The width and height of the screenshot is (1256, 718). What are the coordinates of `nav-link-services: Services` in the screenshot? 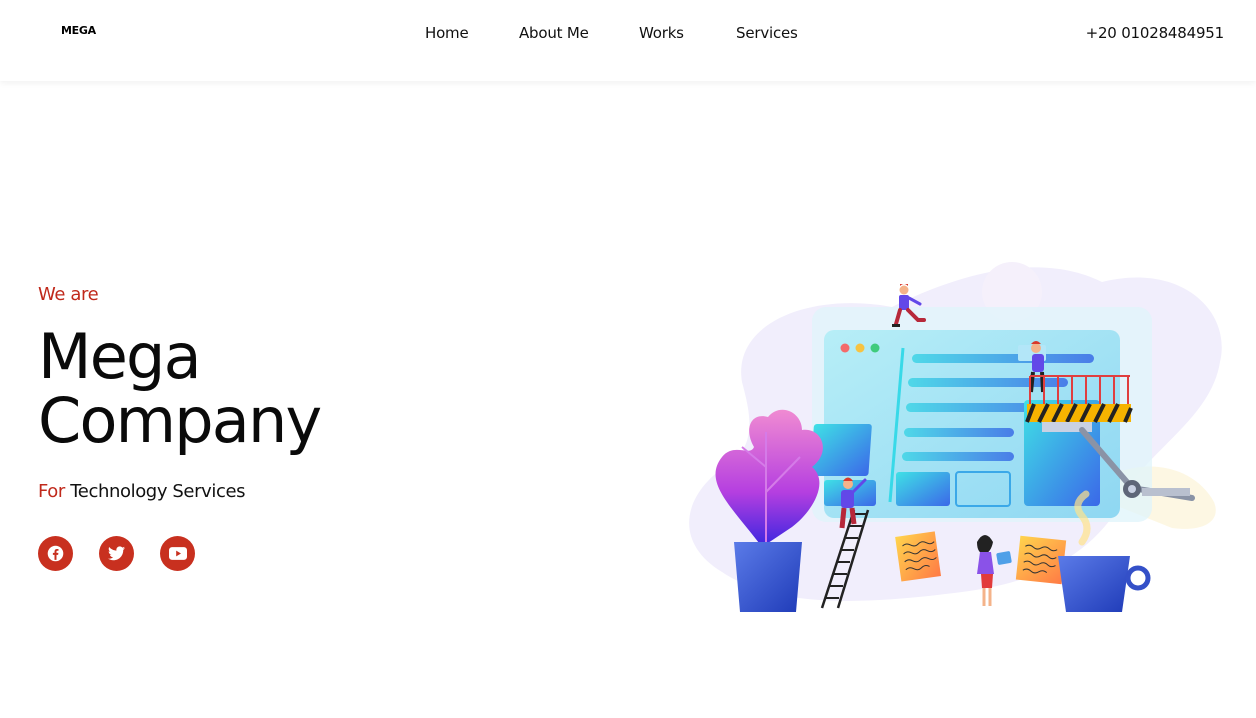 It's located at (767, 33).